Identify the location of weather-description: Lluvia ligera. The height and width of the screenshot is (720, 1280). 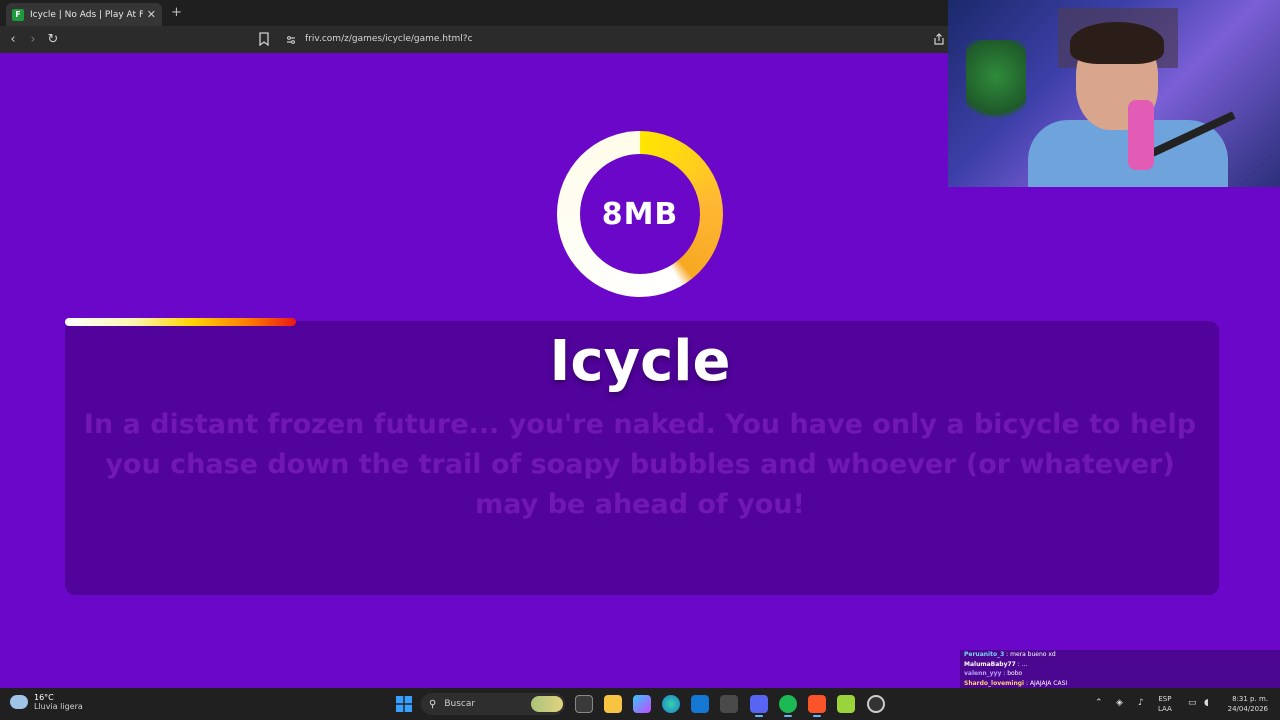
(58, 706).